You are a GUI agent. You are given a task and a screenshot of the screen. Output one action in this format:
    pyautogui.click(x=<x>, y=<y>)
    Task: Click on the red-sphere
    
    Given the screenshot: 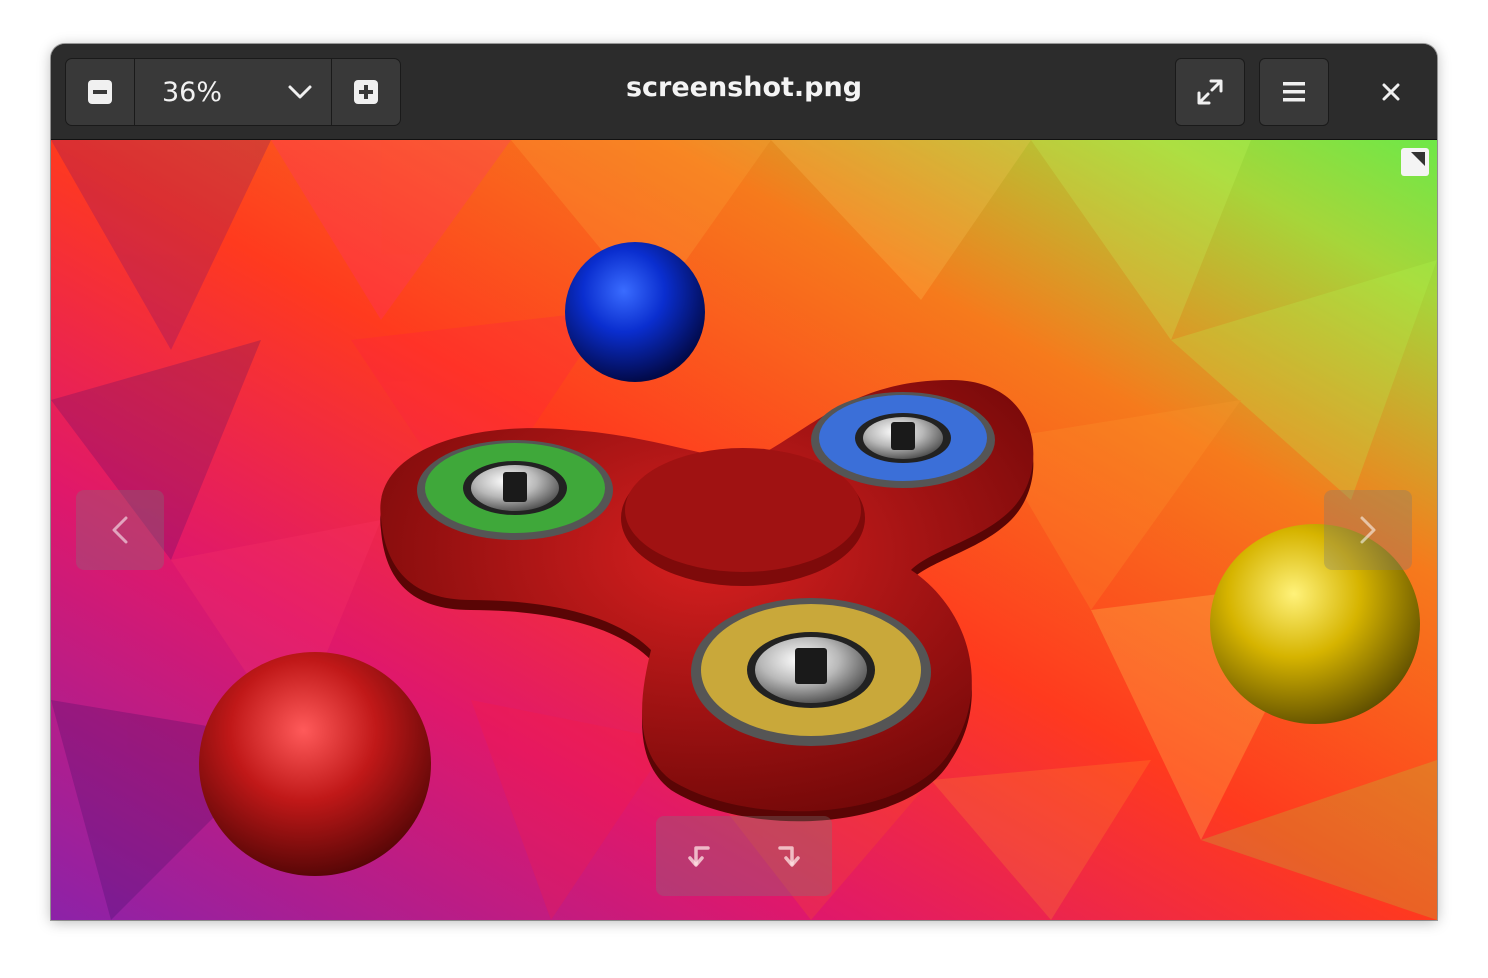 What is the action you would take?
    pyautogui.click(x=315, y=764)
    